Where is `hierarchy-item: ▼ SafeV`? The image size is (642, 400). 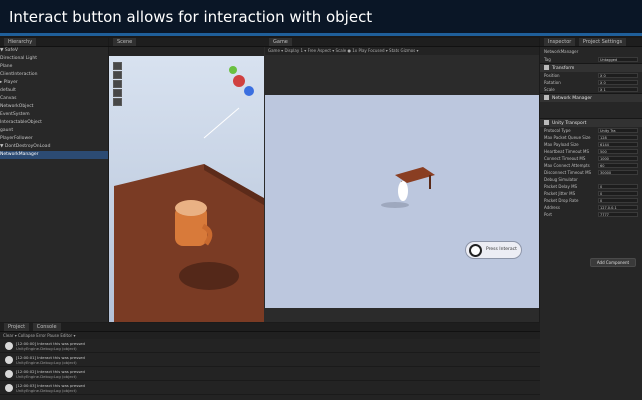 hierarchy-item: ▼ SafeV is located at coordinates (54, 51).